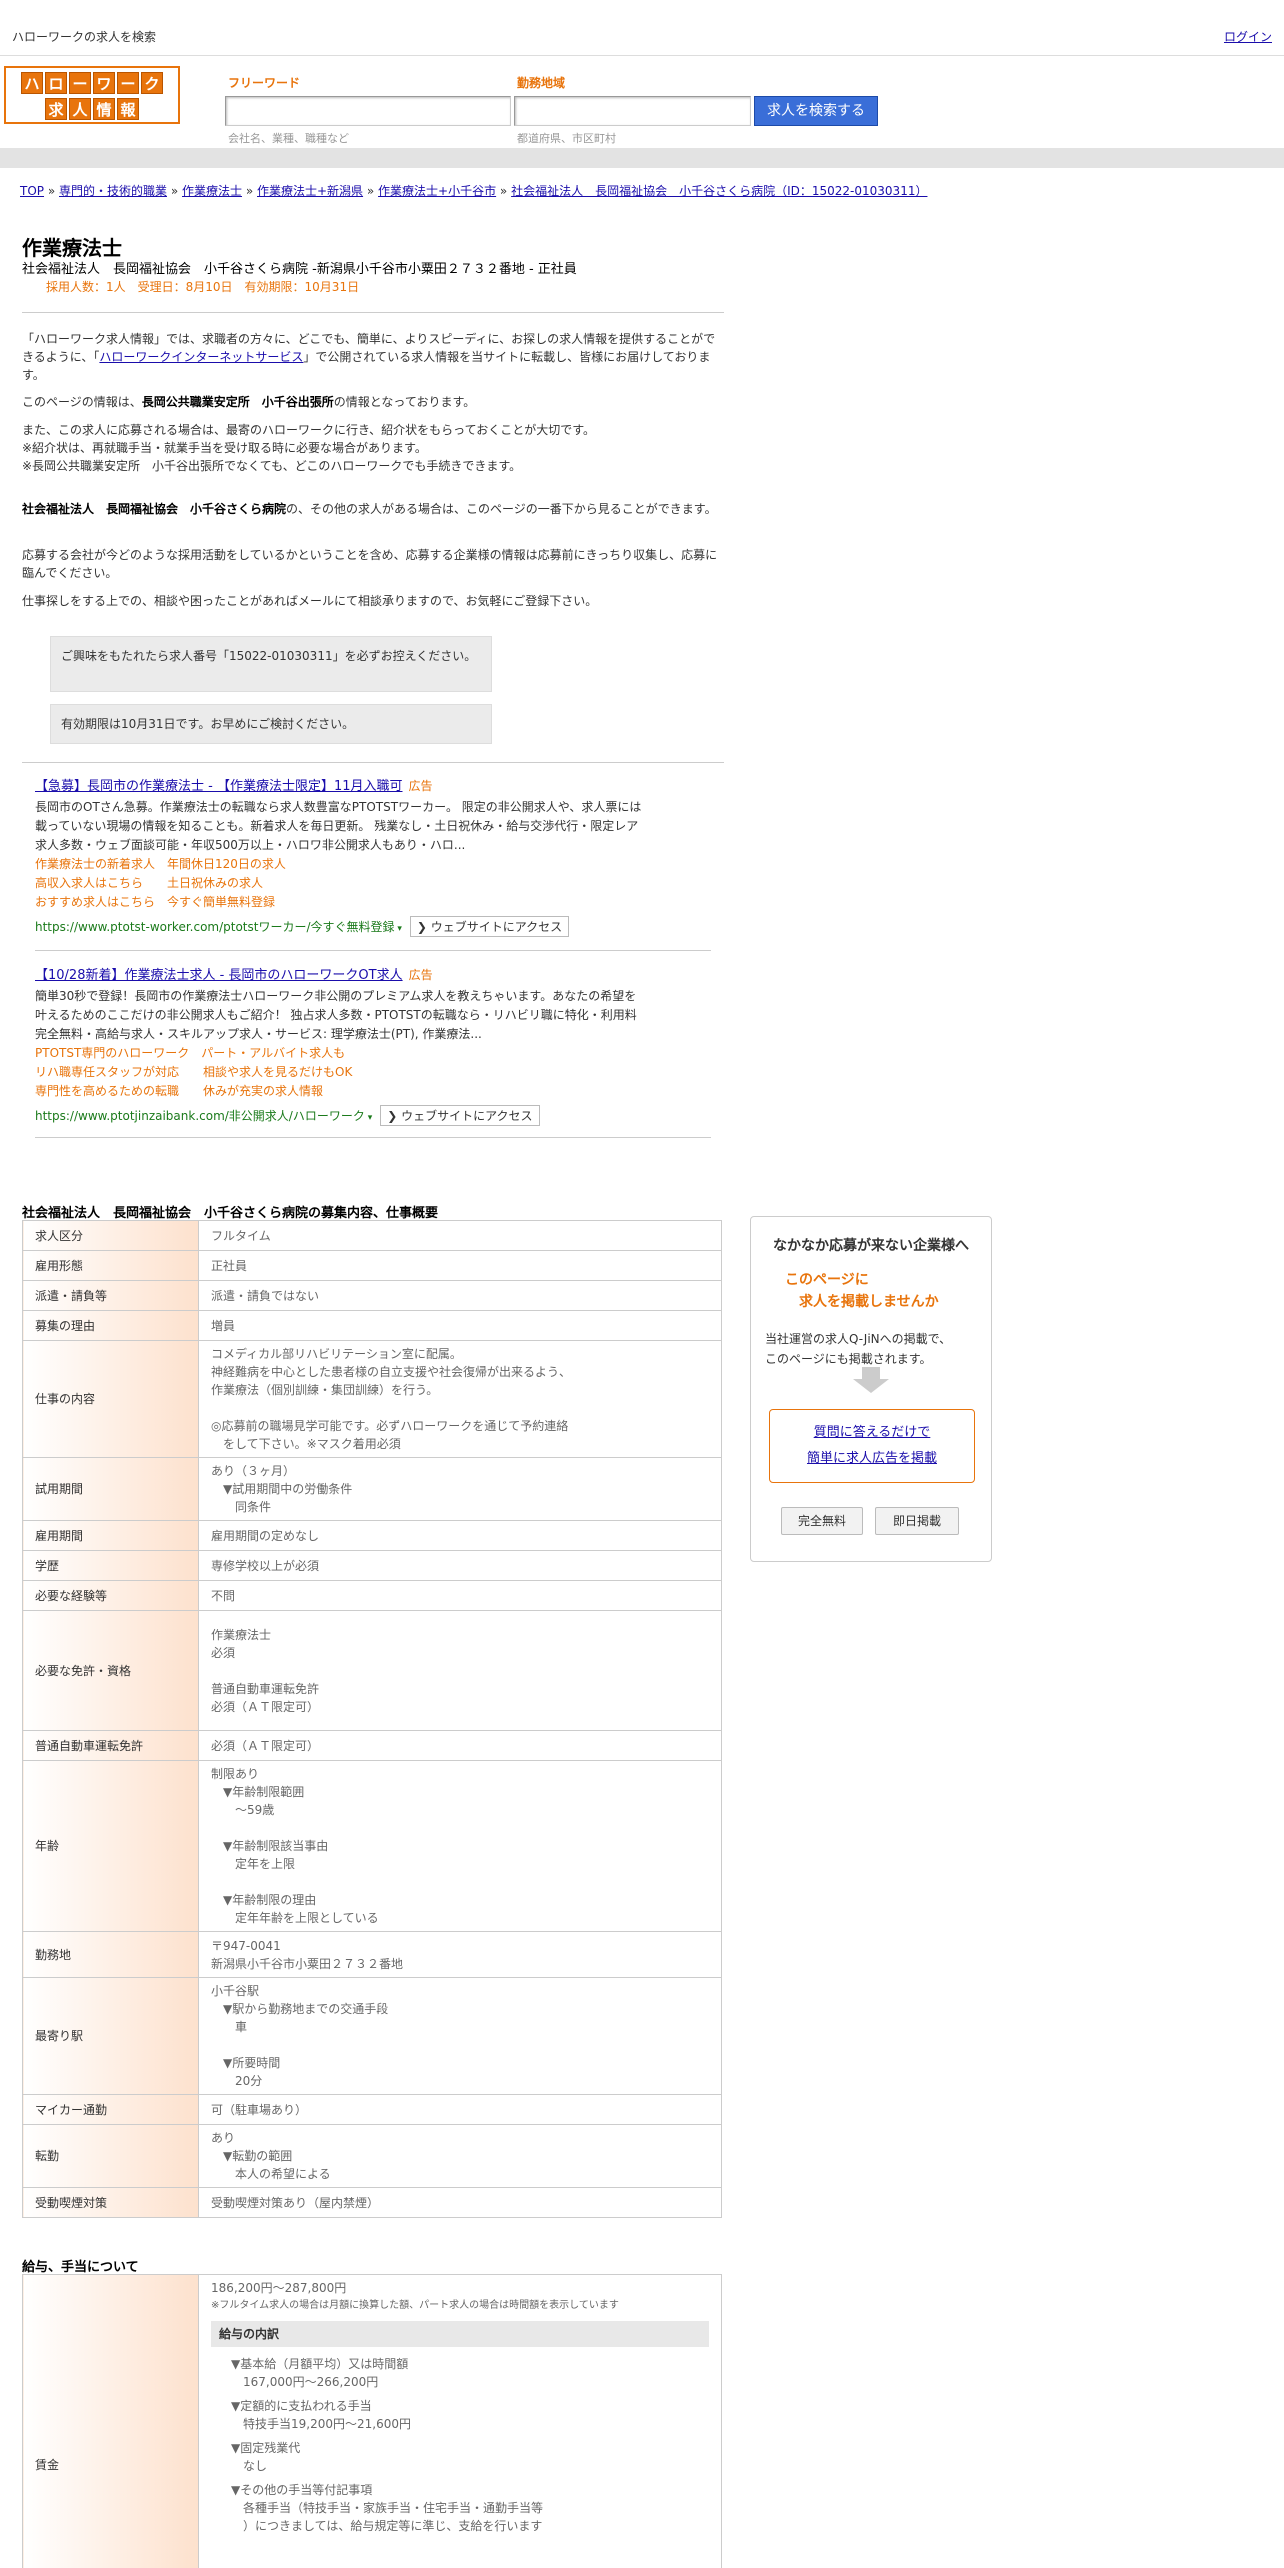 This screenshot has width=1284, height=2568. What do you see at coordinates (541, 83) in the screenshot?
I see `area-label: 勤務地域` at bounding box center [541, 83].